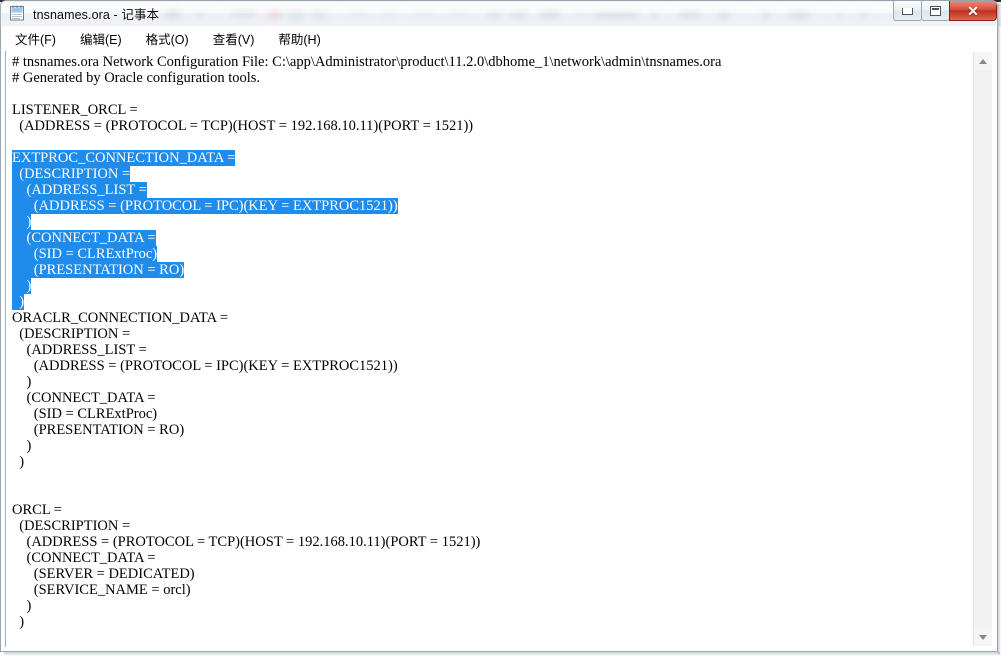 Image resolution: width=1001 pixels, height=656 pixels. I want to click on scrollbar-track, so click(983, 349).